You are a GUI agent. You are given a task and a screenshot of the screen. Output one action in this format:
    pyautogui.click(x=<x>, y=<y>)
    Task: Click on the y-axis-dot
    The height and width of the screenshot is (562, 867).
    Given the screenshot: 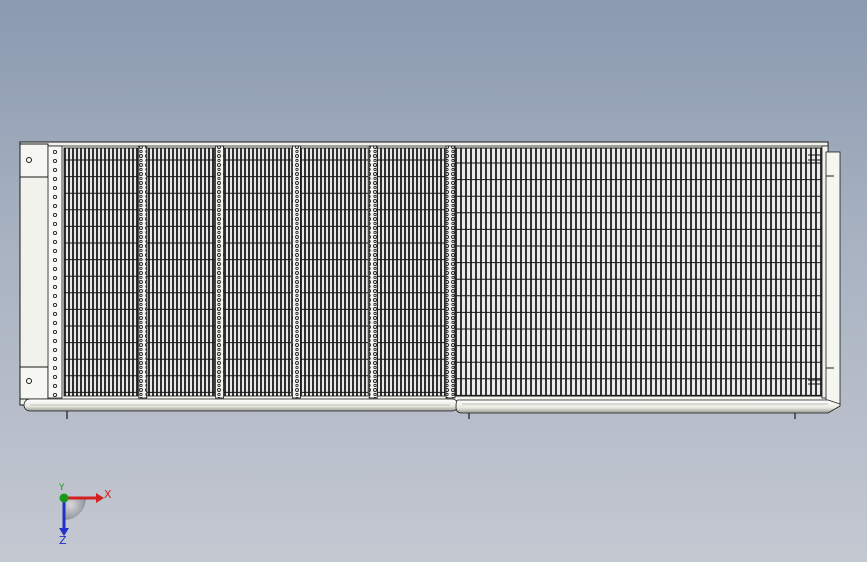 What is the action you would take?
    pyautogui.click(x=64, y=498)
    